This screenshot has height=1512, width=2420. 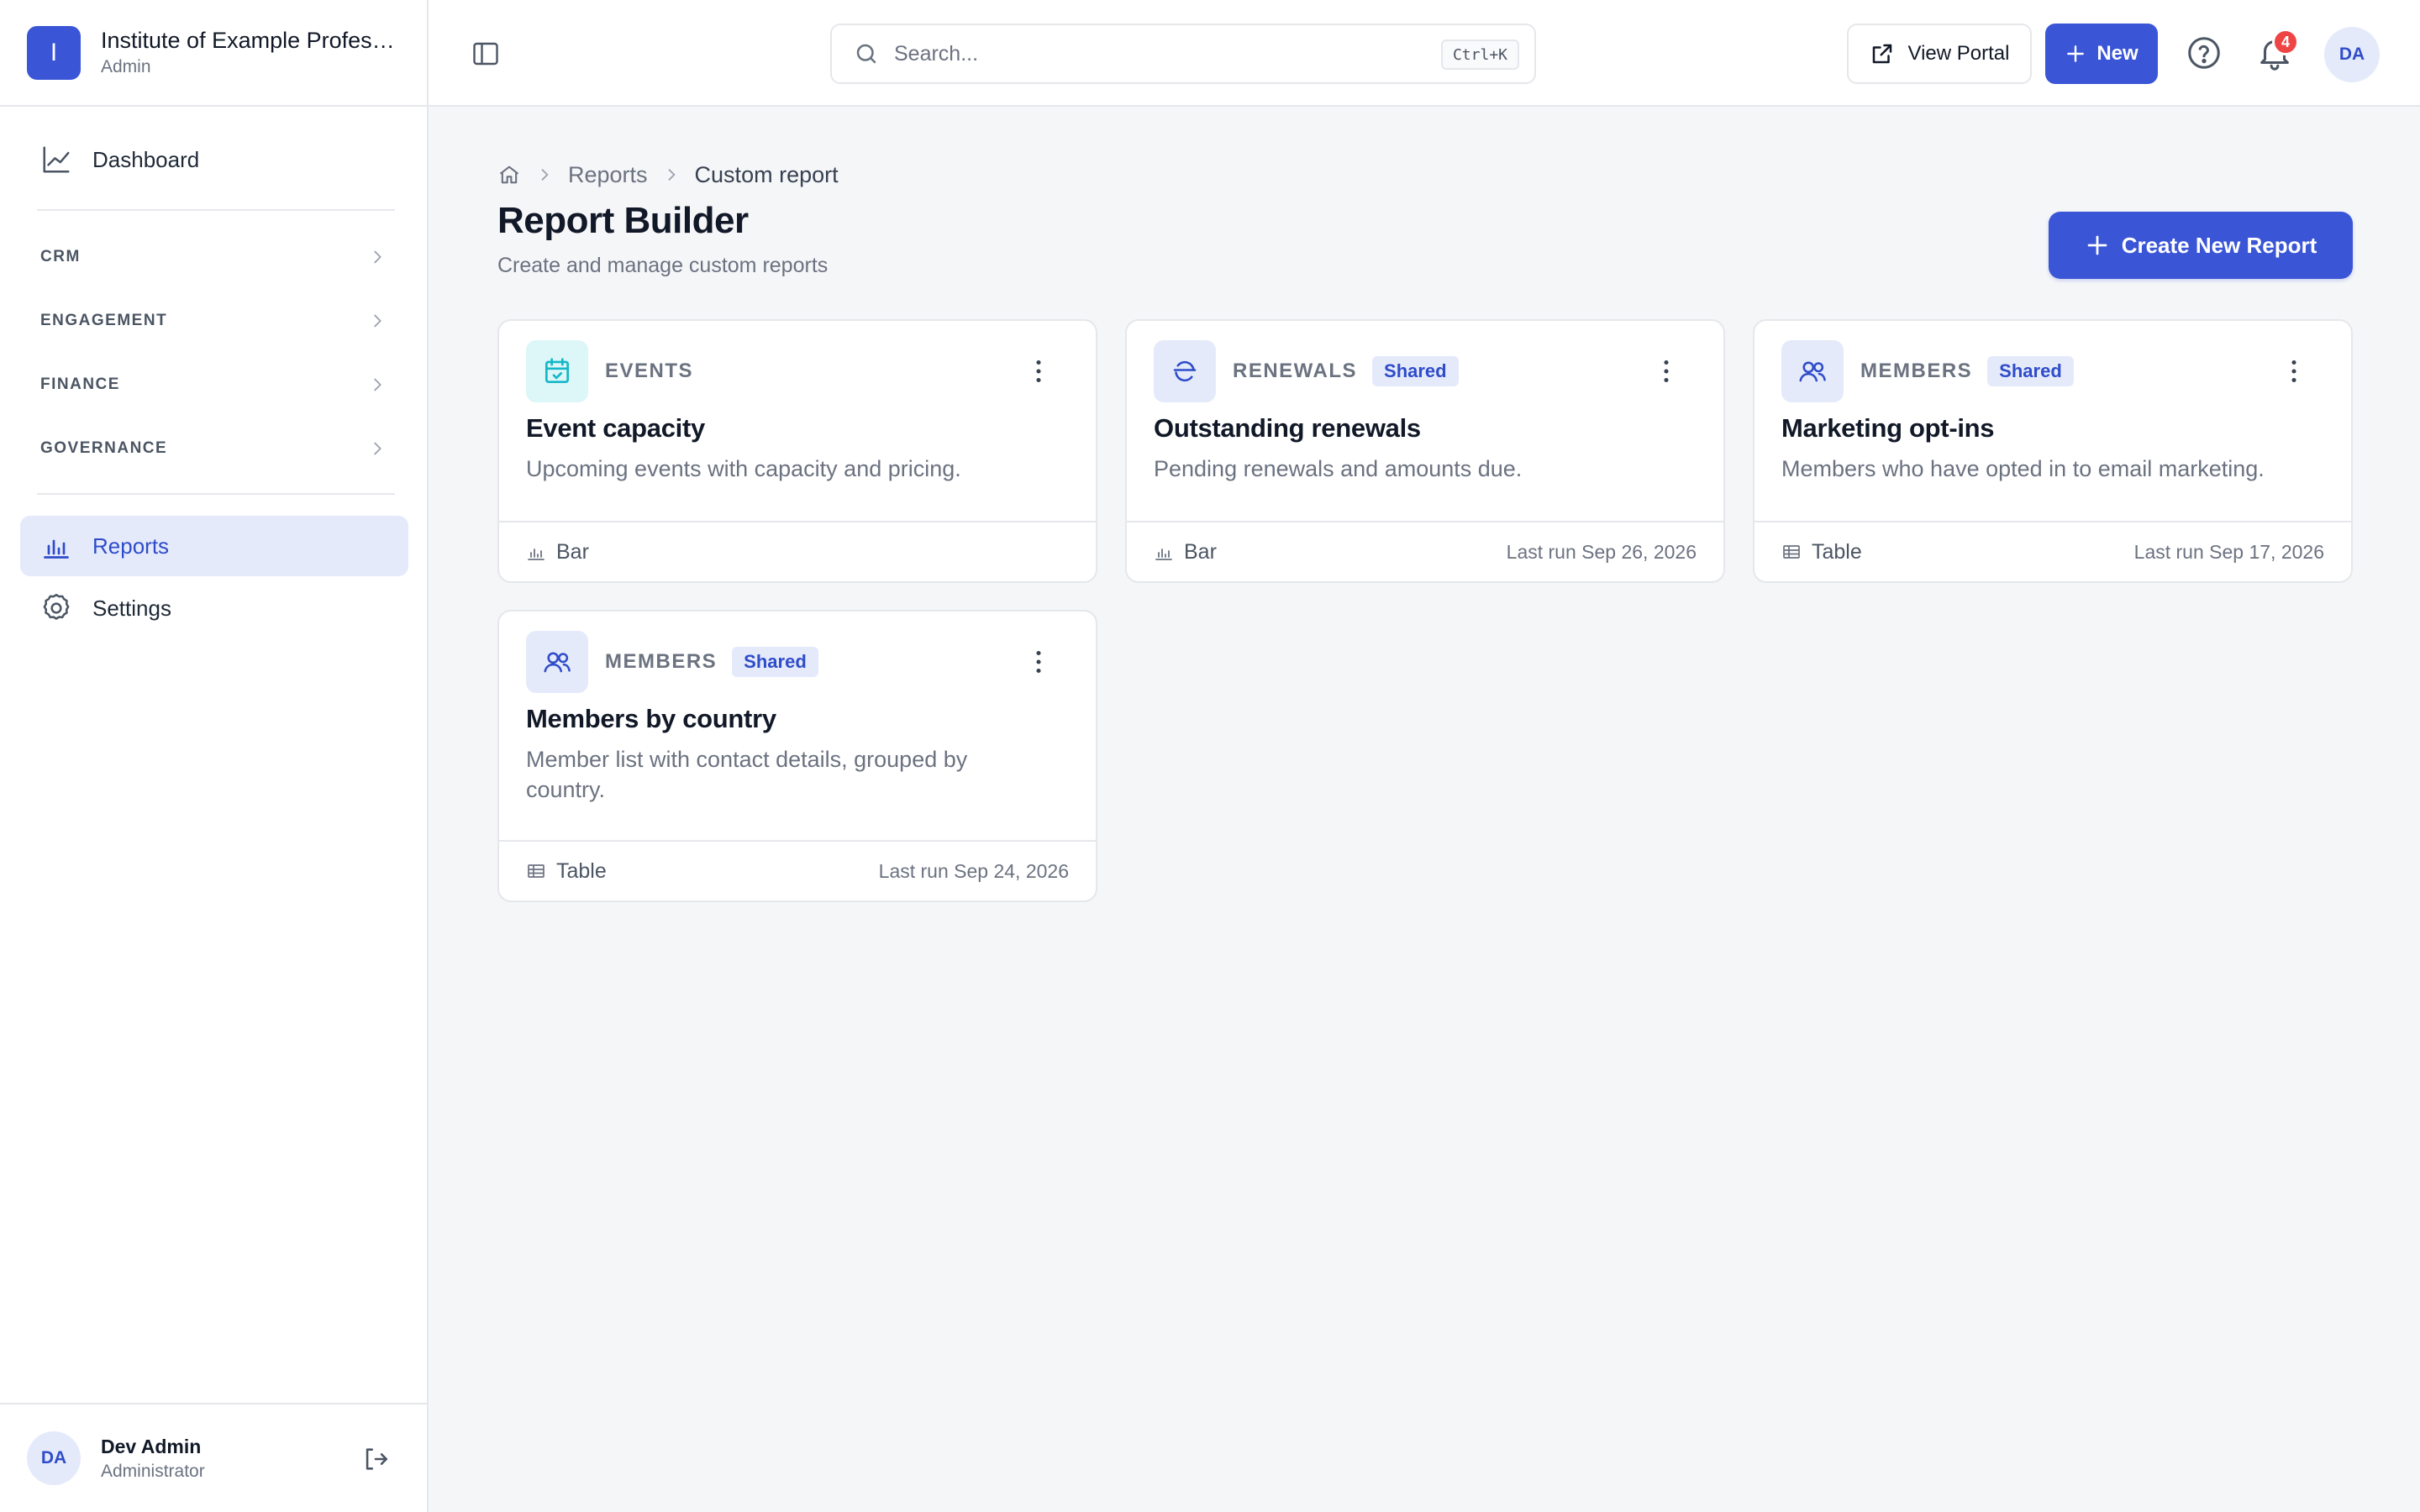 What do you see at coordinates (56, 608) in the screenshot?
I see `gear-icon` at bounding box center [56, 608].